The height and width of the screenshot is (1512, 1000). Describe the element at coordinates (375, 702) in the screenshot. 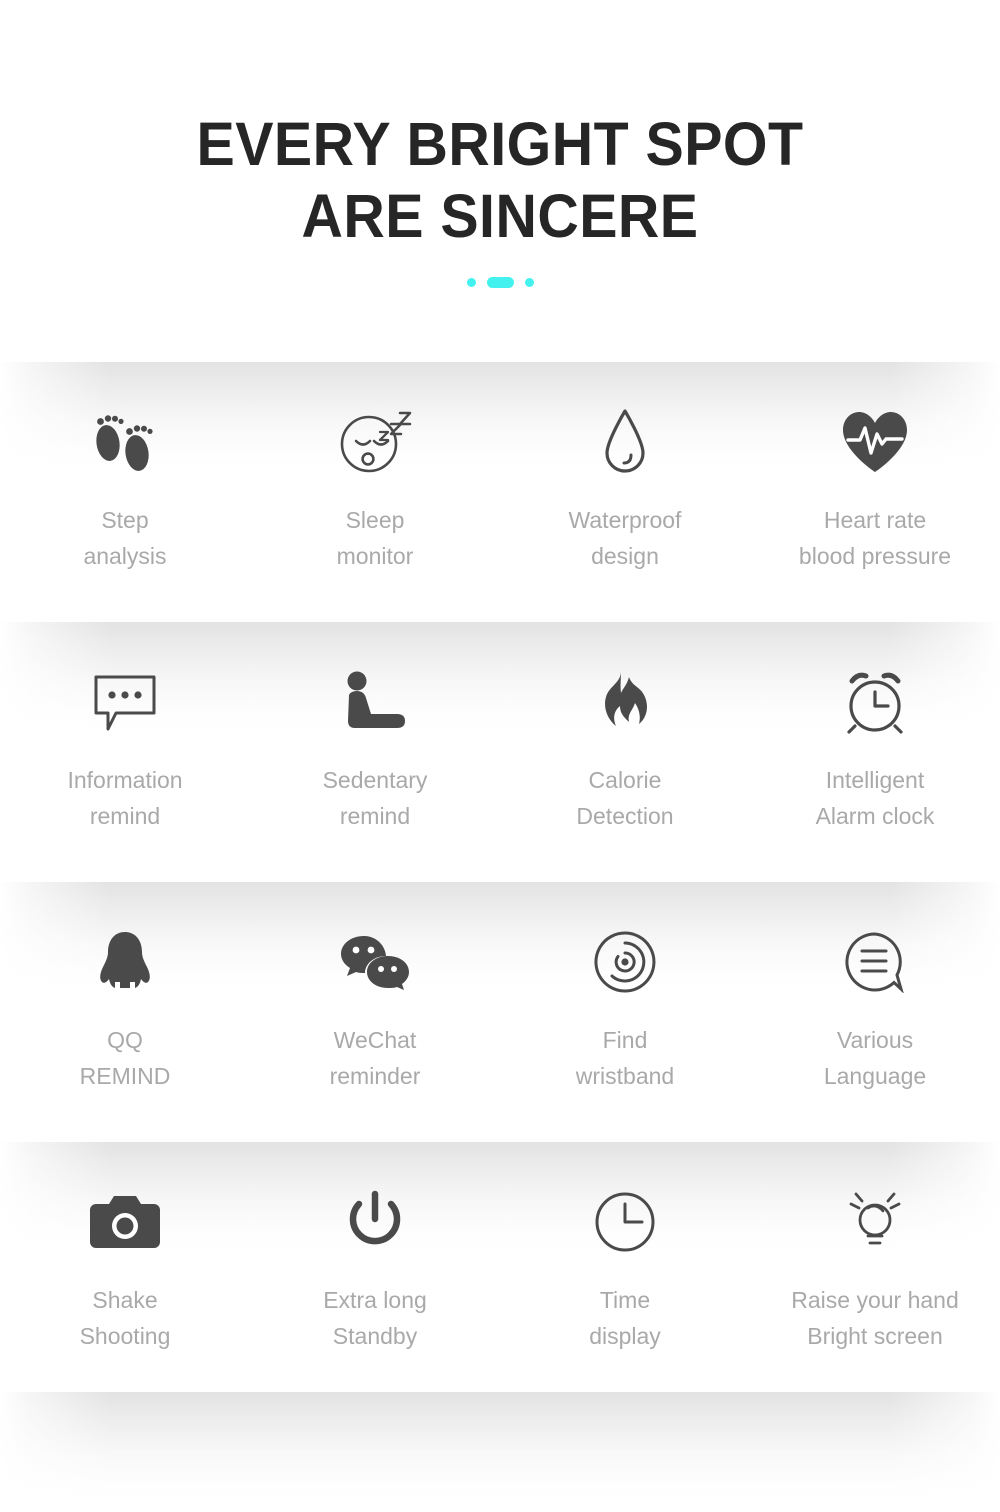

I see `seated-person-icon` at that location.